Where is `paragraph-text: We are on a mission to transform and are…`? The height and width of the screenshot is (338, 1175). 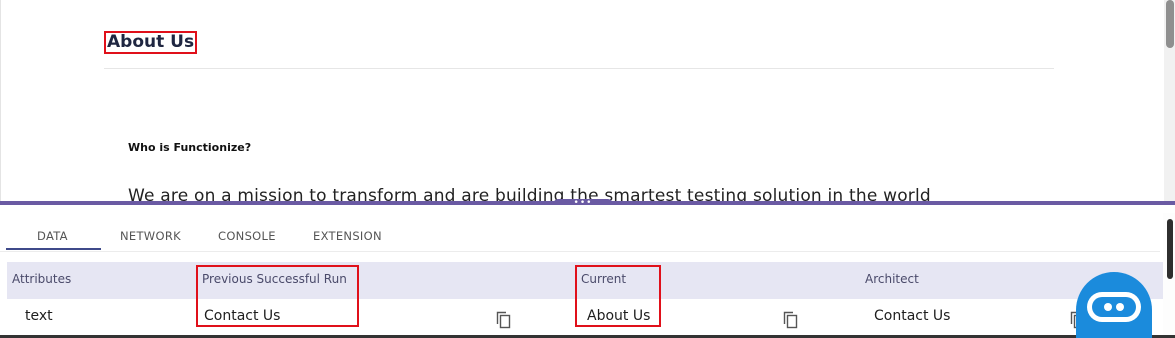 paragraph-text: We are on a mission to transform and are… is located at coordinates (529, 194).